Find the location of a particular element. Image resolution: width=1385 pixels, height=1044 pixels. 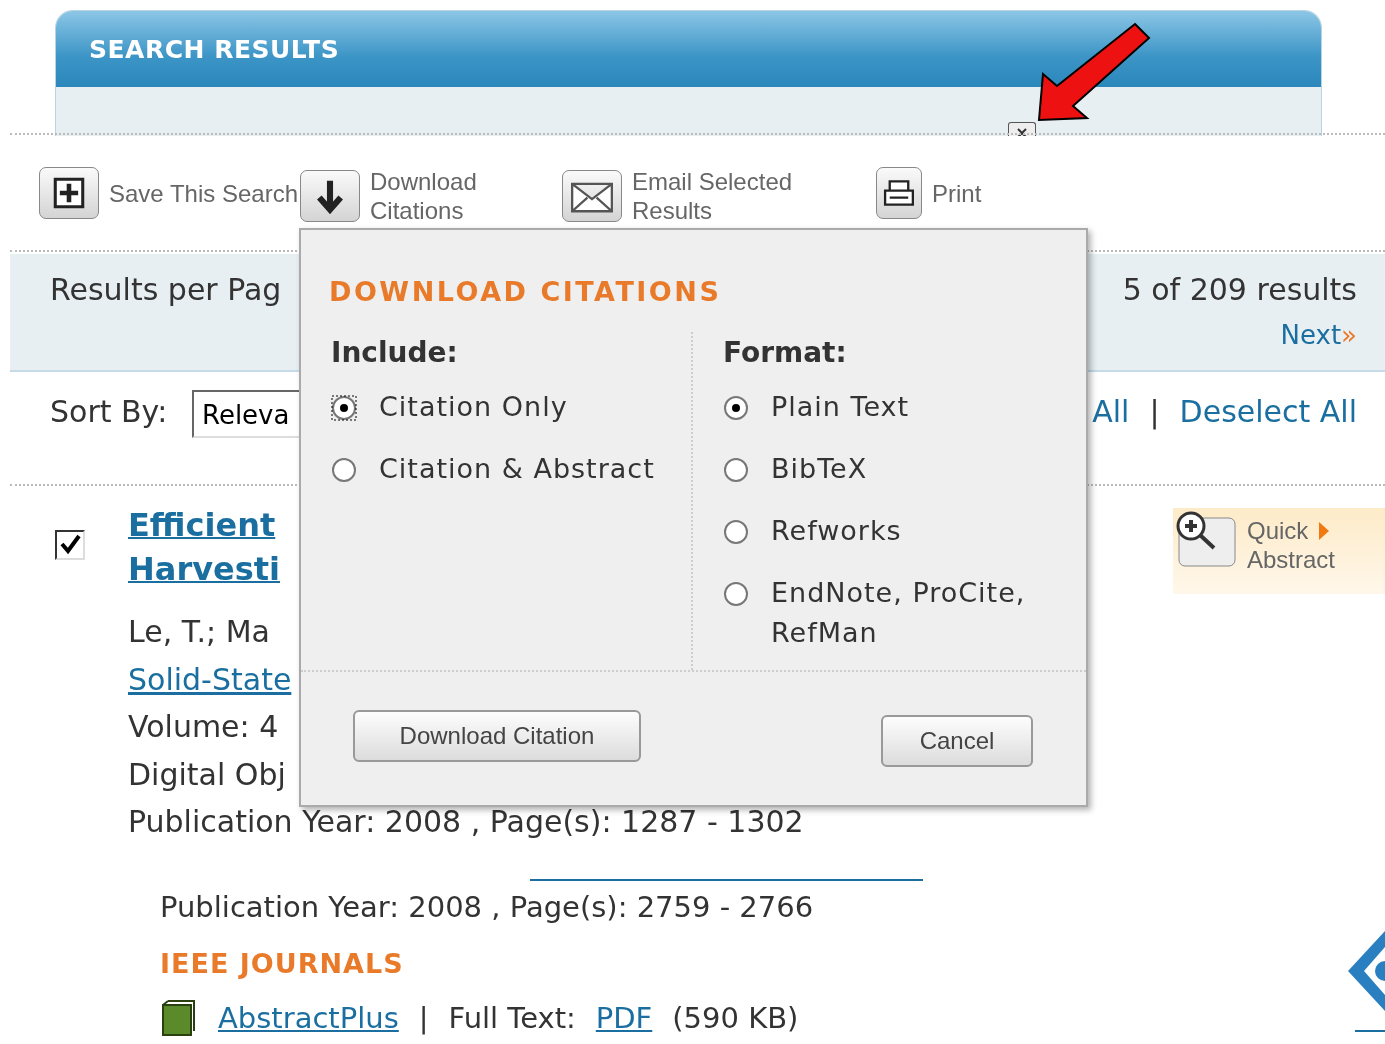

save-search-button: Save This Search is located at coordinates (169, 193).